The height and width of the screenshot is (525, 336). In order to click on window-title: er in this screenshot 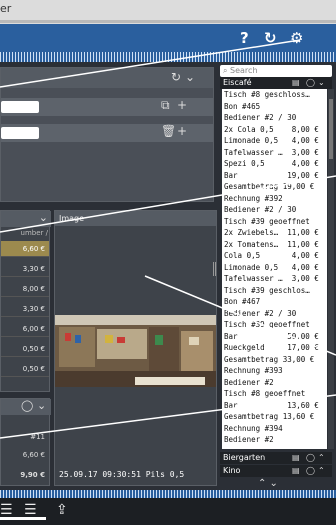, I will do `click(6, 8)`.